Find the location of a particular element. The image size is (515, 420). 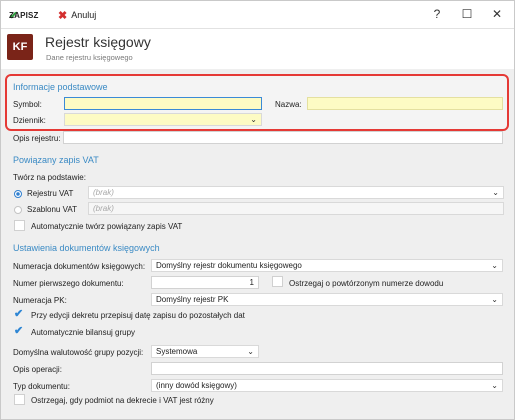

journal-select: ⌄ is located at coordinates (163, 119).